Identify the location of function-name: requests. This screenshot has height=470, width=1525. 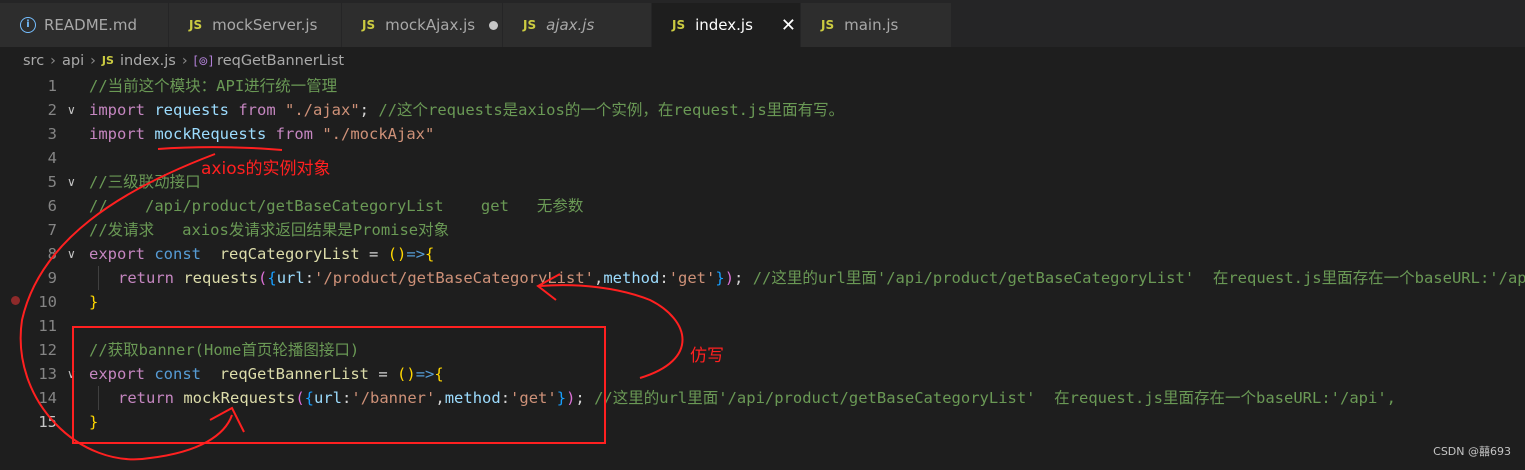
(220, 278).